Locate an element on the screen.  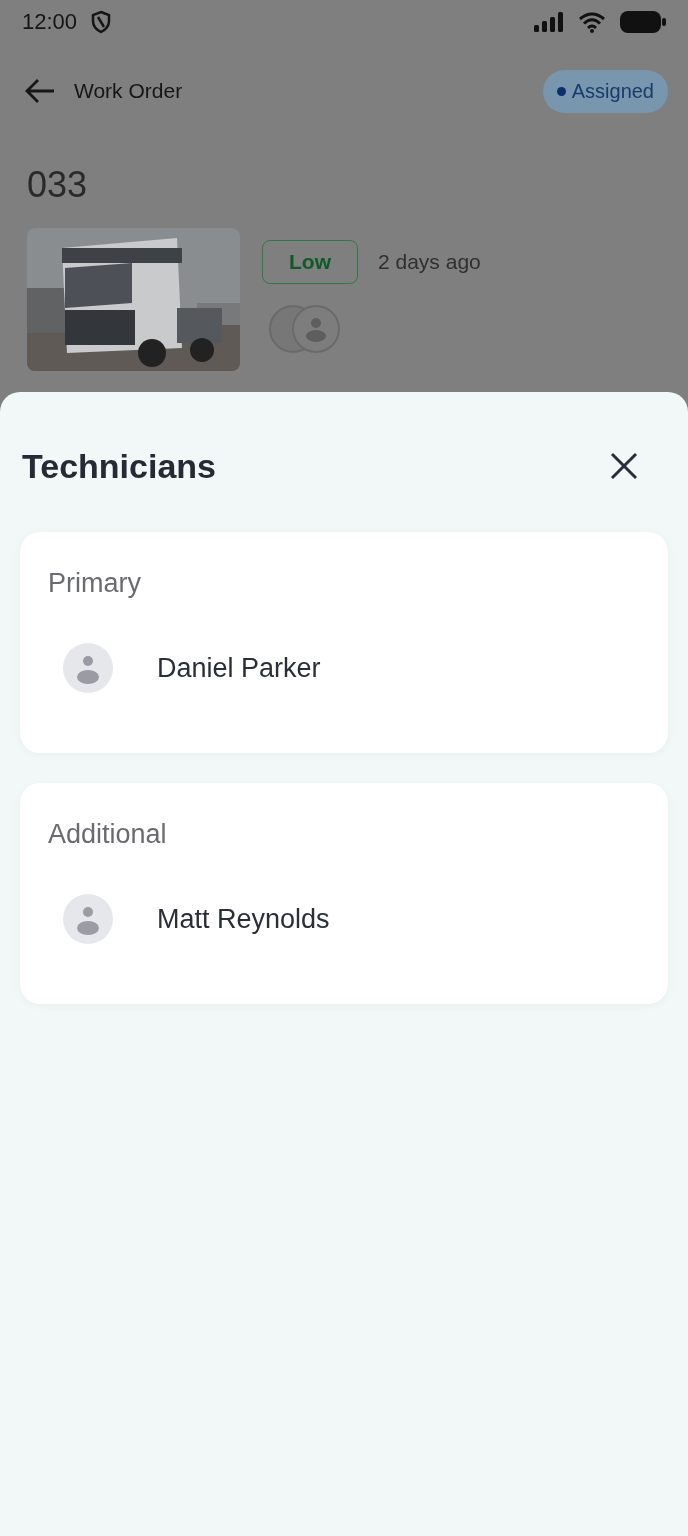
screen-title: Work Order is located at coordinates (128, 91).